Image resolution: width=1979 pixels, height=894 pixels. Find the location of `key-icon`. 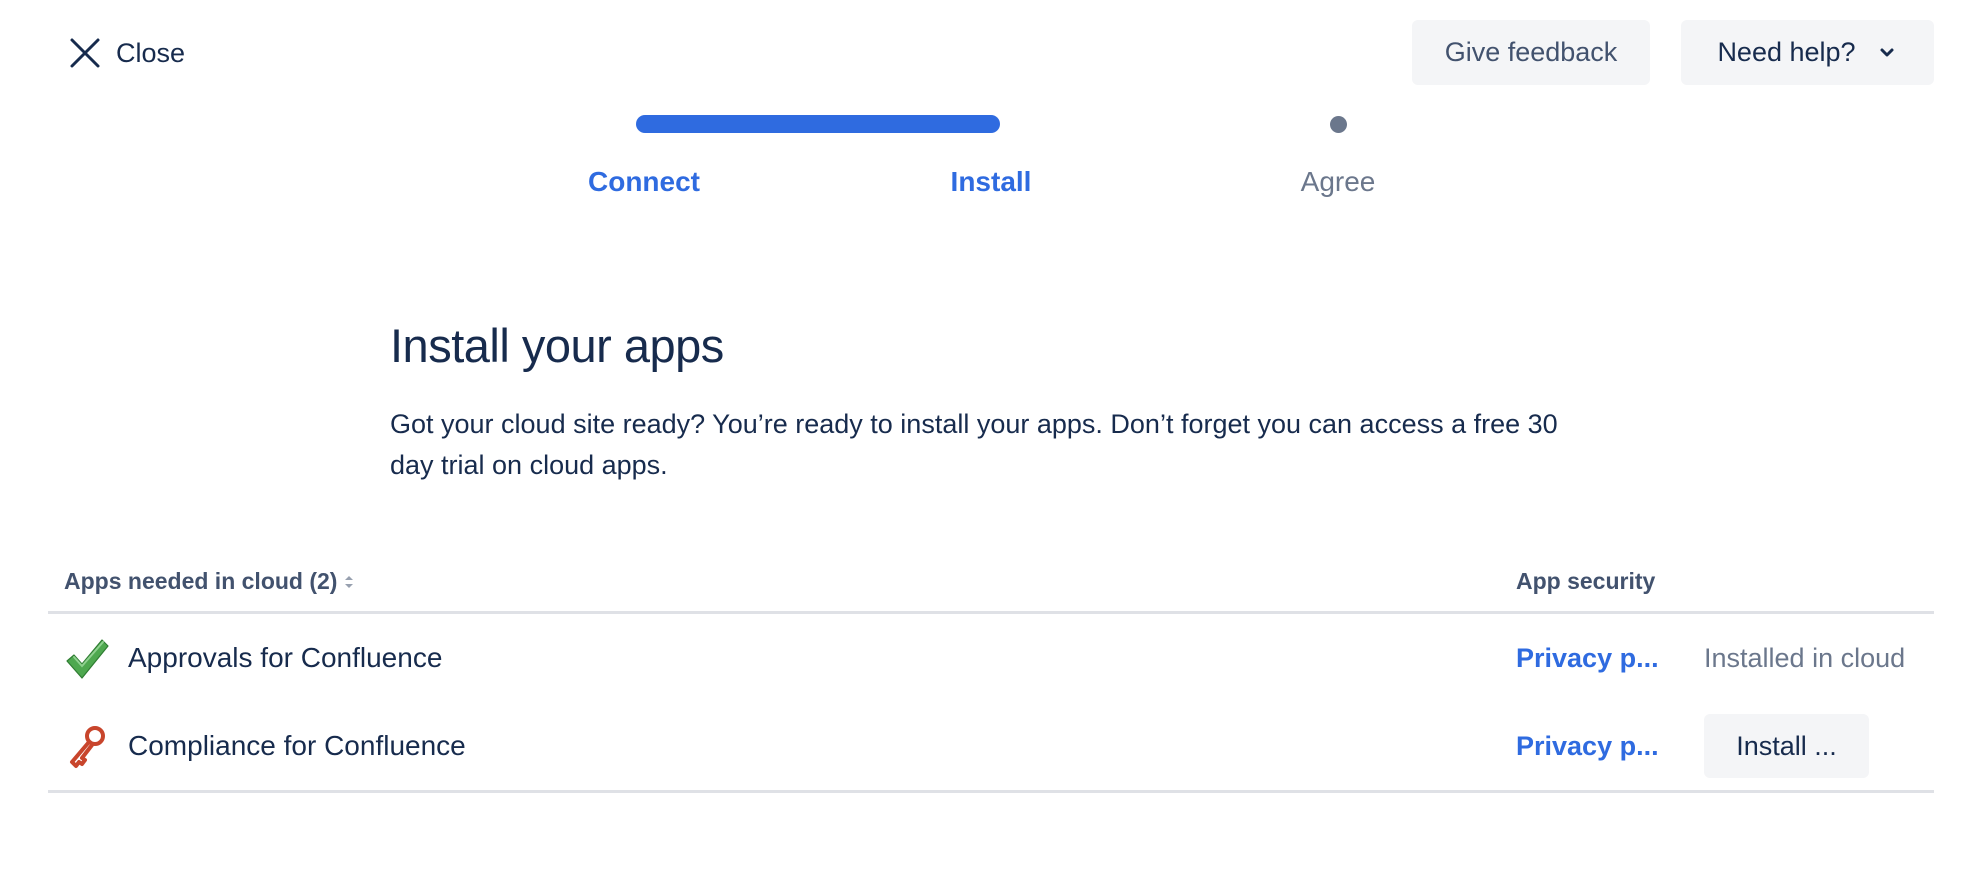

key-icon is located at coordinates (87, 747).